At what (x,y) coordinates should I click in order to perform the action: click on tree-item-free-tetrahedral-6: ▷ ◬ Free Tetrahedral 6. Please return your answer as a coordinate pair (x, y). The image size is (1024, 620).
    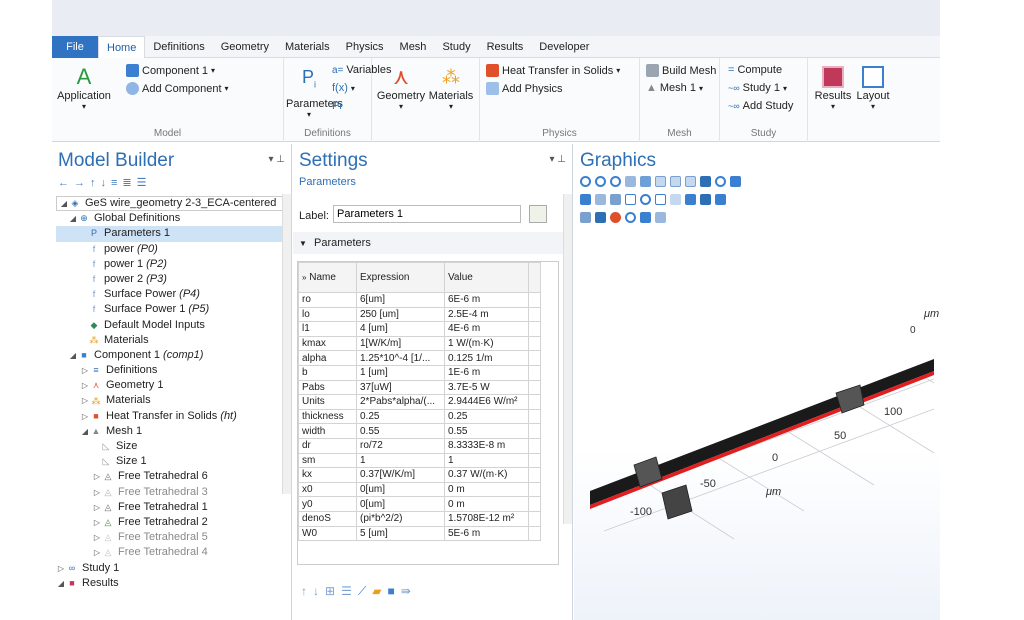
    Looking at the image, I should click on (170, 476).